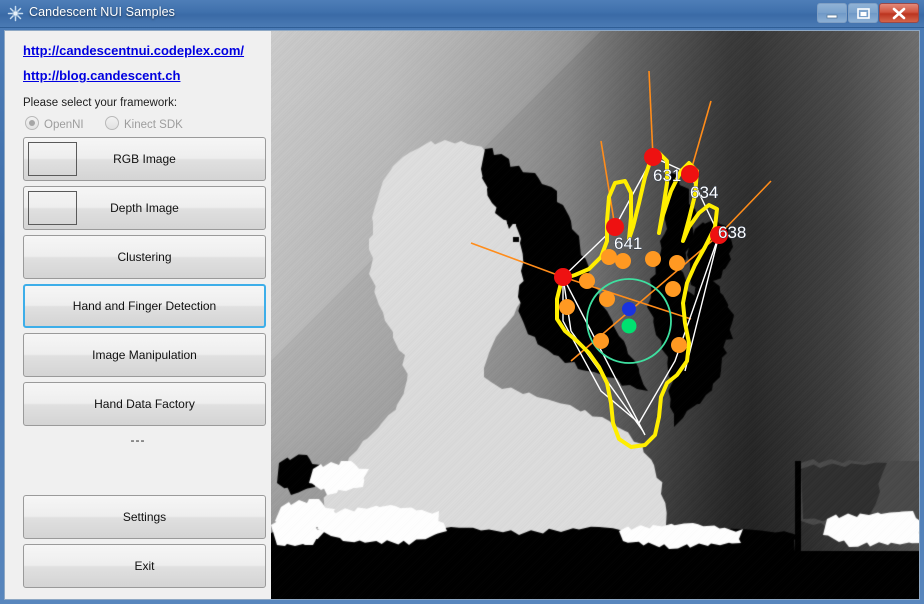 The image size is (924, 604). I want to click on exit-button: Exit, so click(144, 566).